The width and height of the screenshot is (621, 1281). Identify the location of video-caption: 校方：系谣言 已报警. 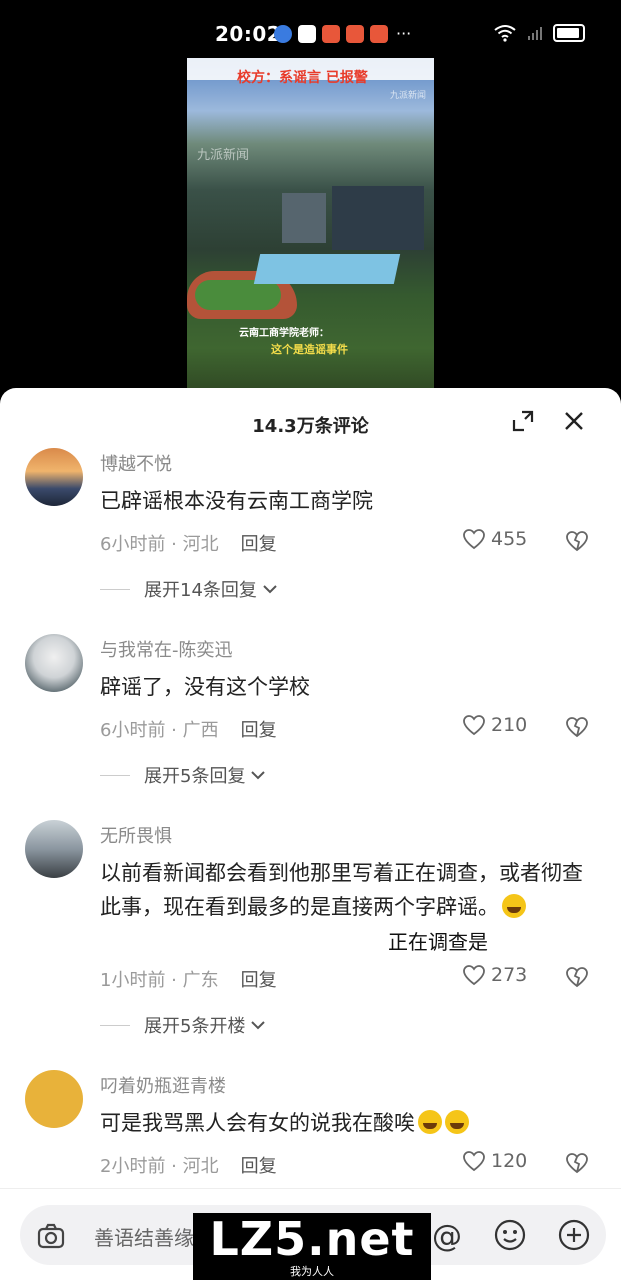
(302, 78).